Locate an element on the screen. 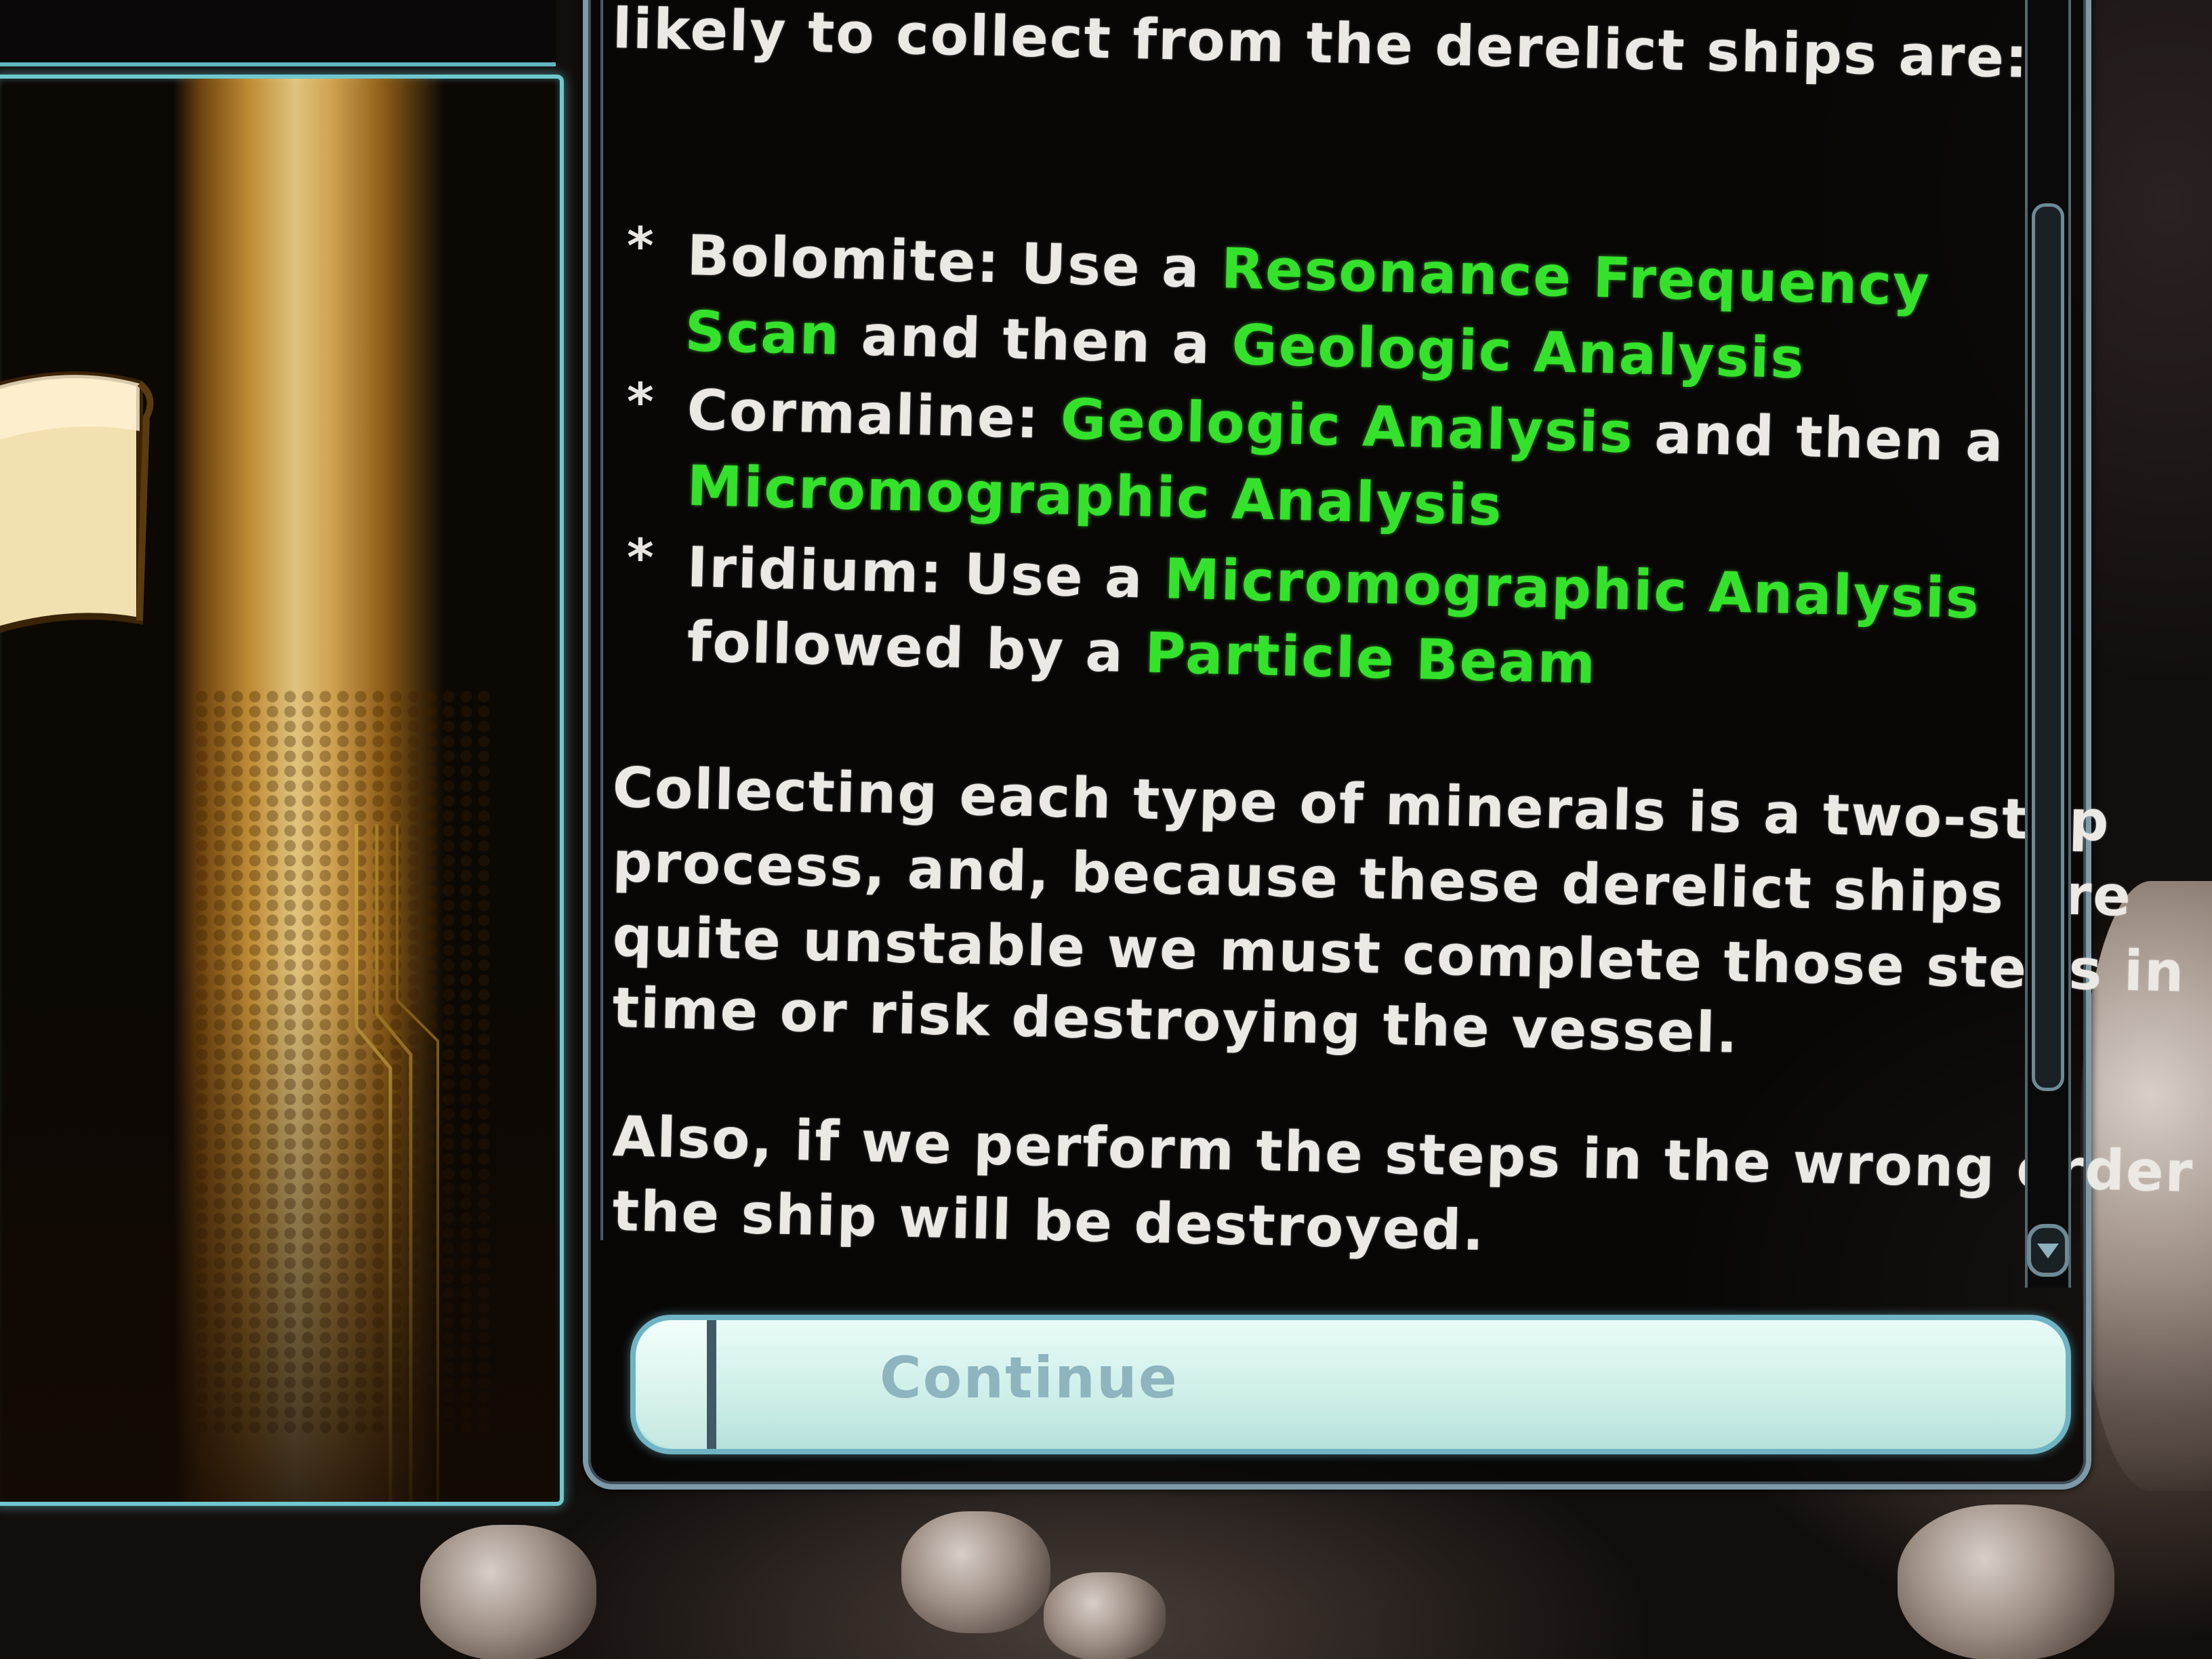  continue-button-cap is located at coordinates (676, 1385).